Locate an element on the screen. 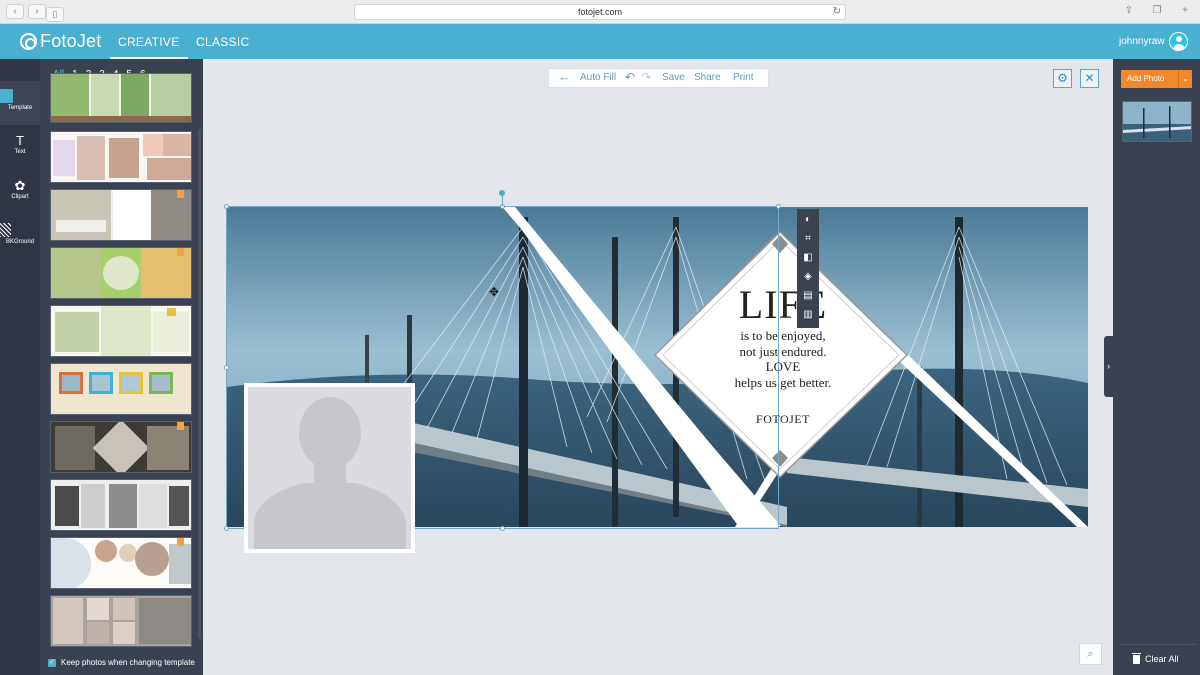 This screenshot has width=1200, height=675. zoom-icon: ⌕ is located at coordinates (1090, 654).